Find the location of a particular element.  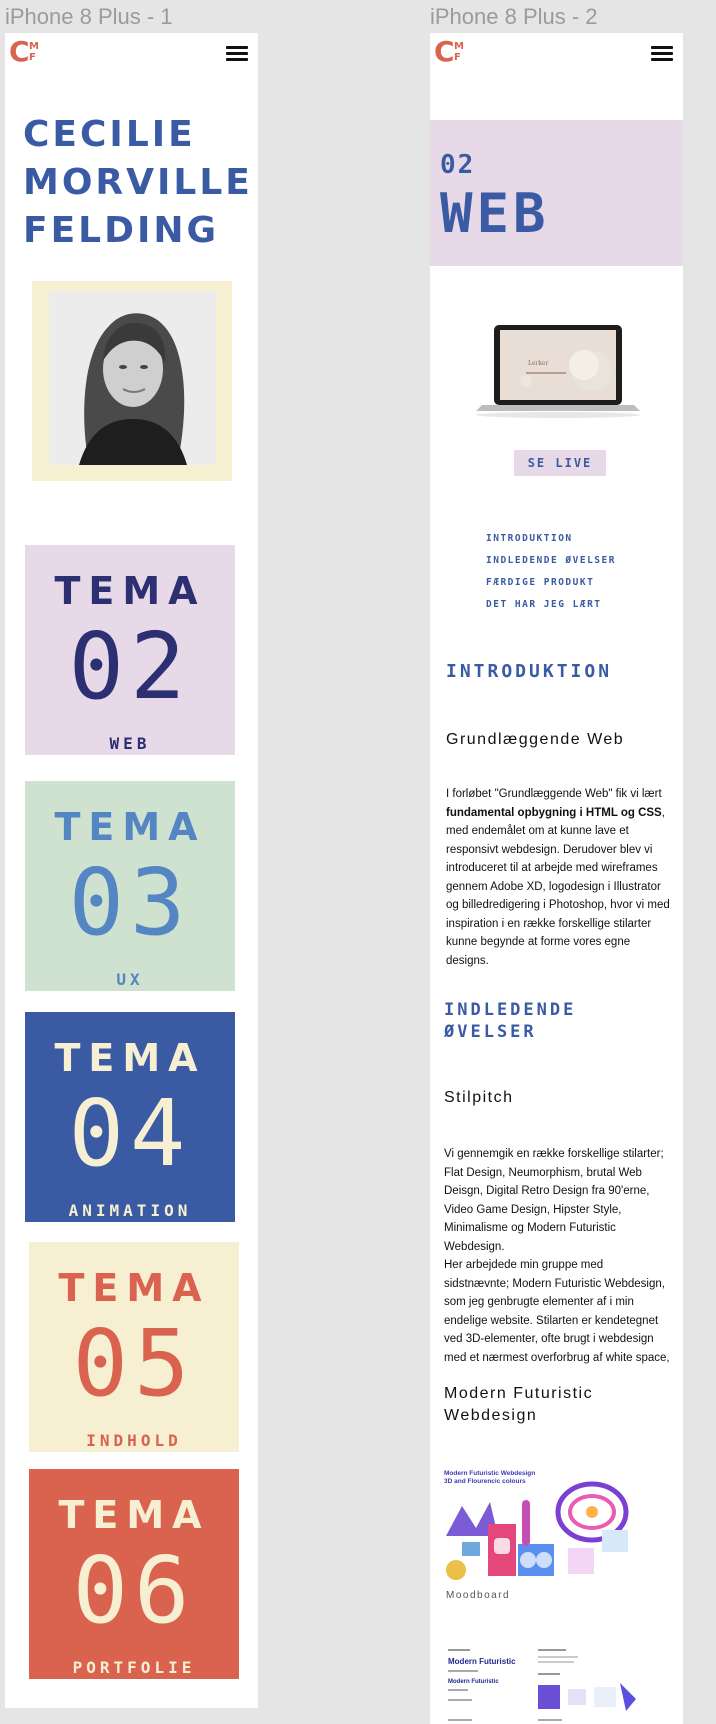

portrait-frame is located at coordinates (132, 381).